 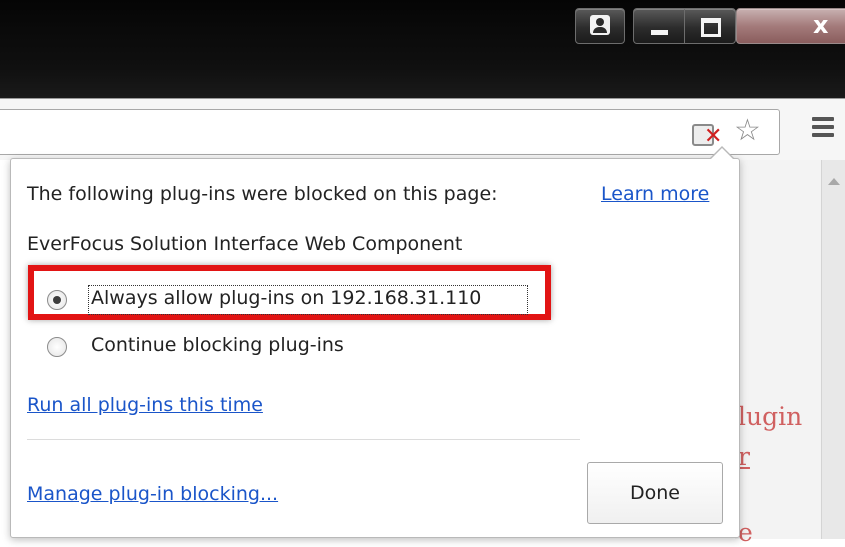 I want to click on learn-more-link: Learn more, so click(x=655, y=194).